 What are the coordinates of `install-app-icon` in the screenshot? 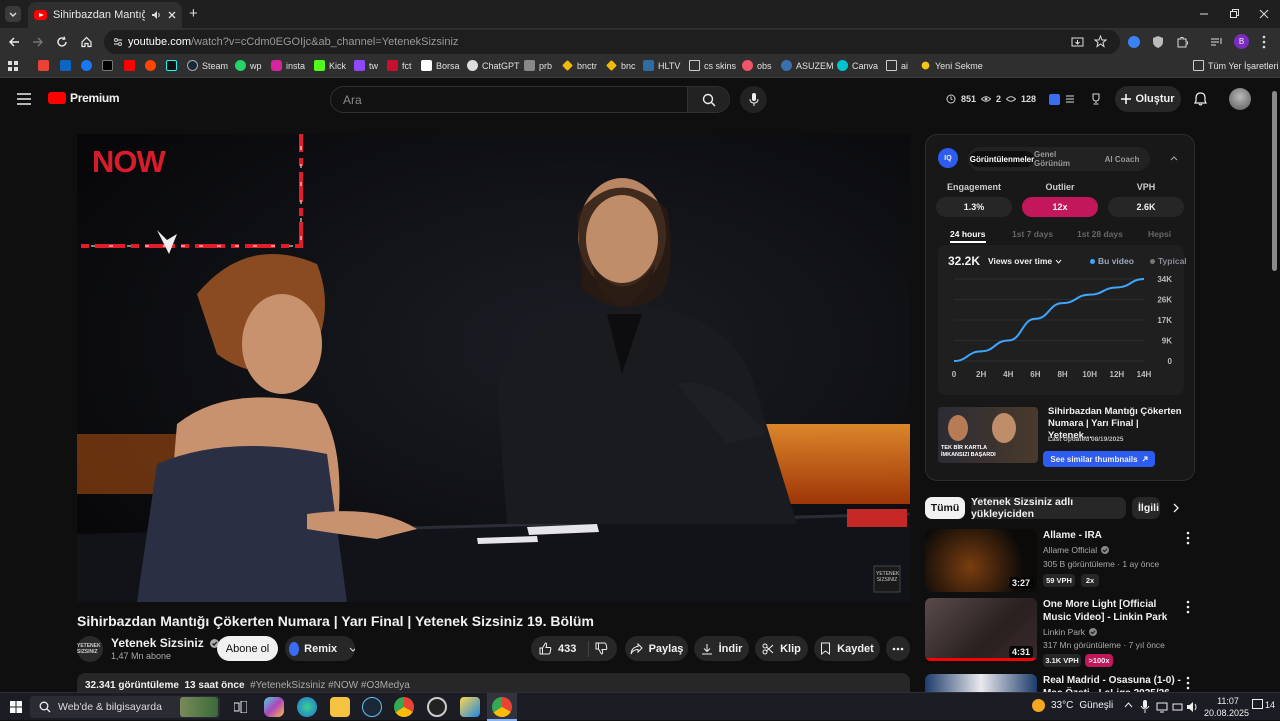 It's located at (1077, 42).